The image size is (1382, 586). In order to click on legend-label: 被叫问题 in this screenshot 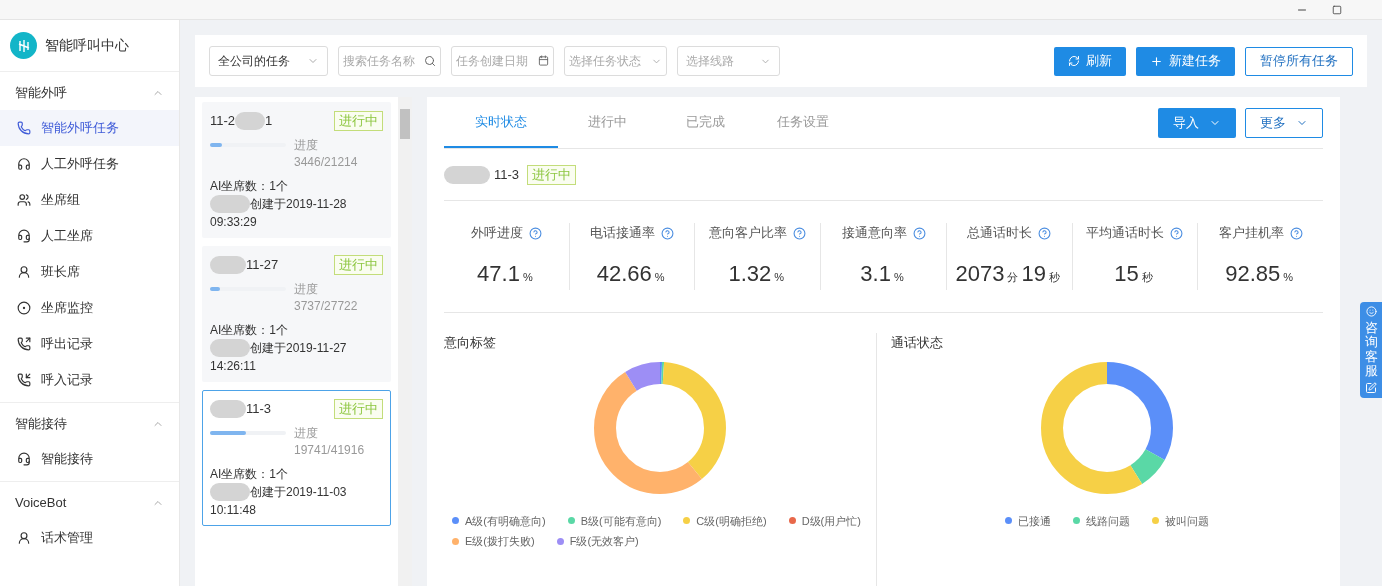, I will do `click(1187, 521)`.